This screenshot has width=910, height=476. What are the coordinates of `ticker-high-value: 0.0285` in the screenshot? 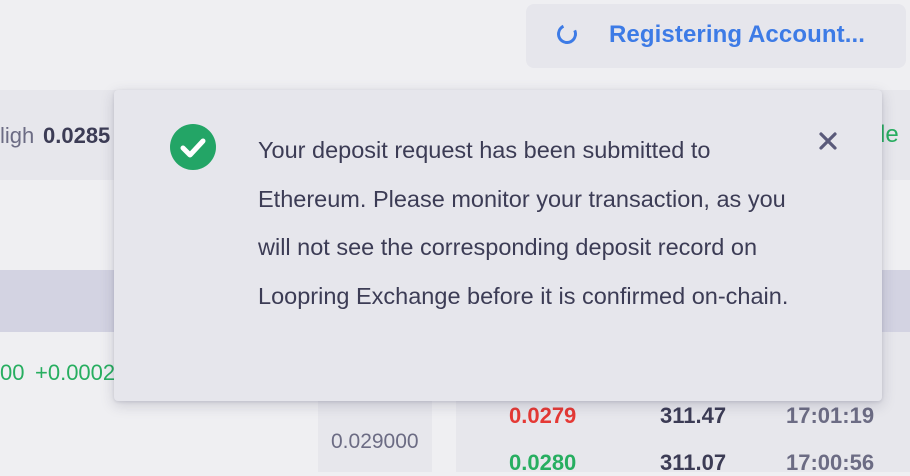 It's located at (77, 135).